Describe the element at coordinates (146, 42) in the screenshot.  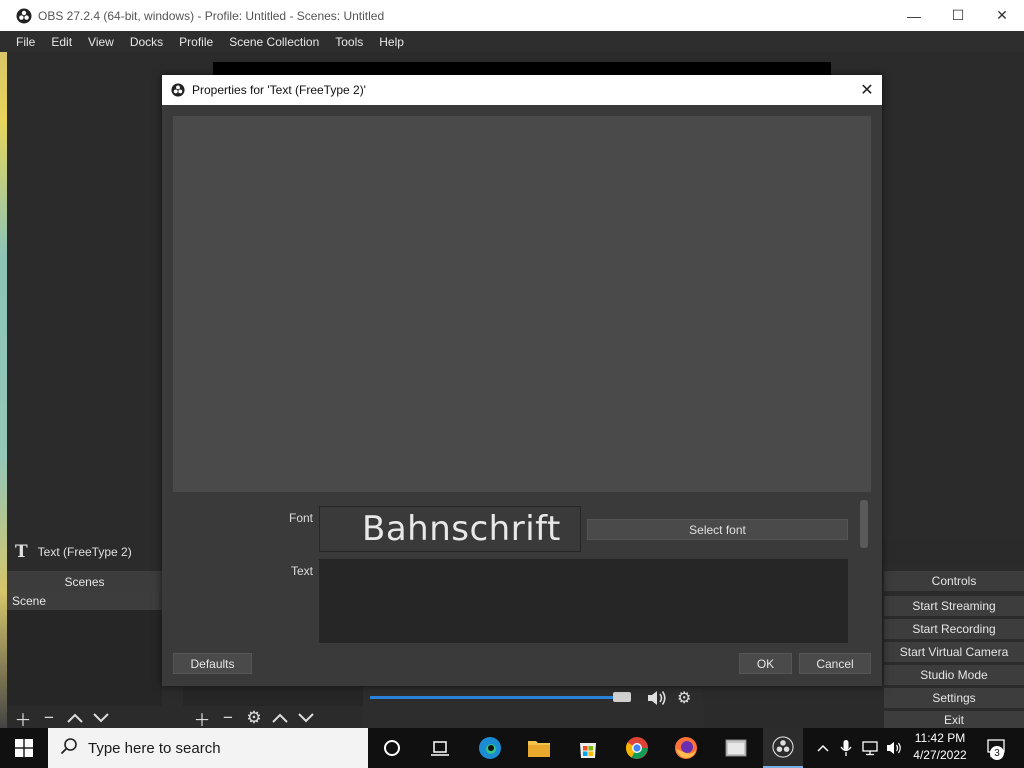
I see `menu-docks: Docks` at that location.